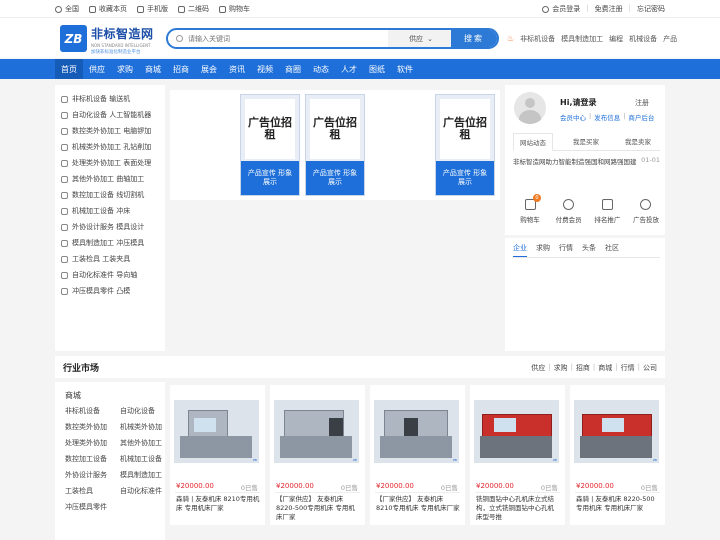 The width and height of the screenshot is (720, 540). What do you see at coordinates (537, 39) in the screenshot?
I see `hot-keyword: 非标机设备` at bounding box center [537, 39].